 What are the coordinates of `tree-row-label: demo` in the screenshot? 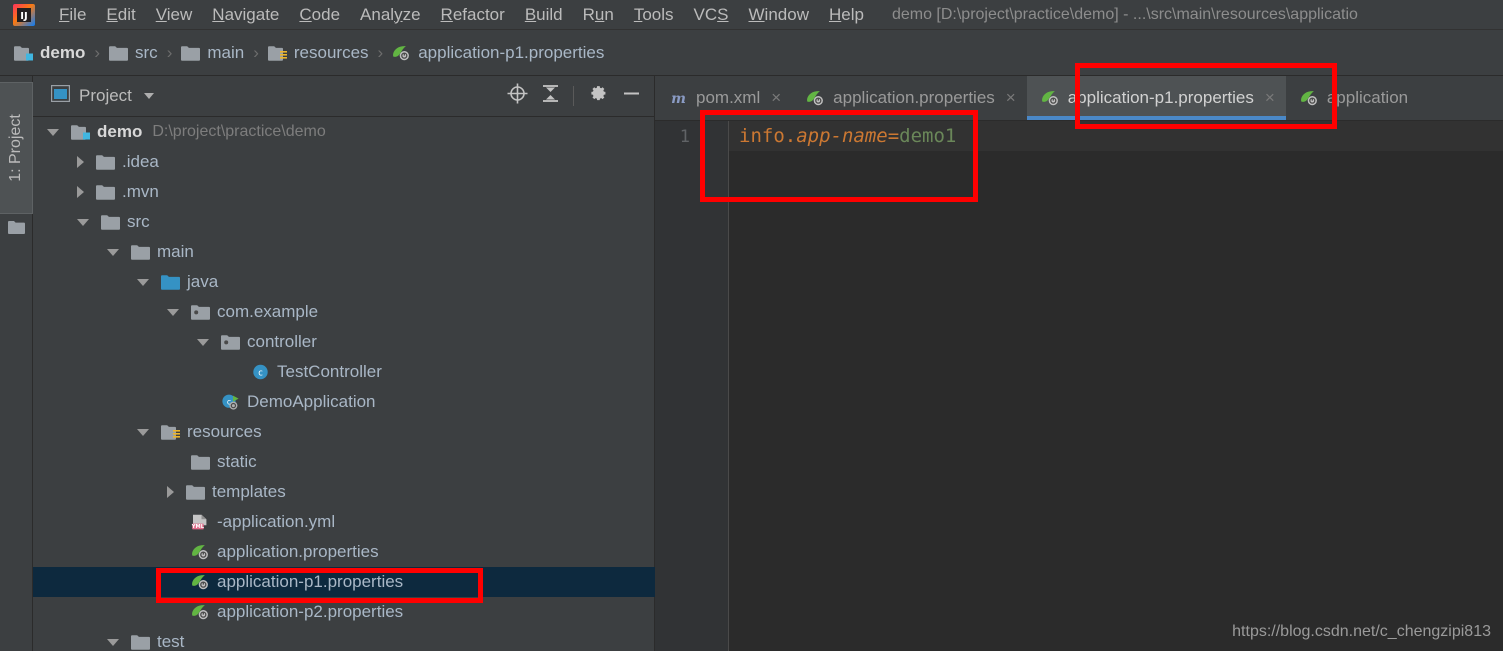 It's located at (120, 131).